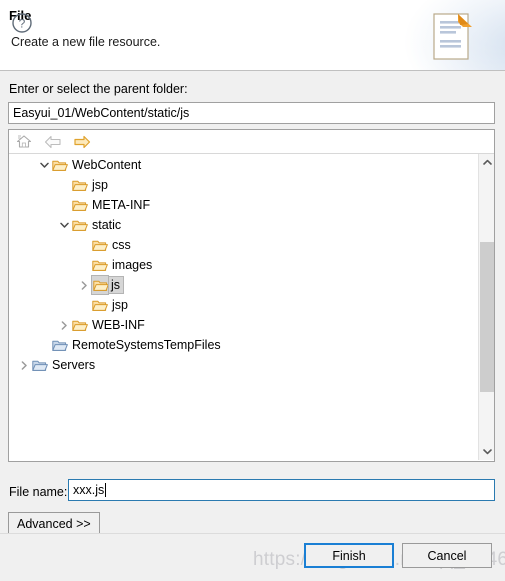 The width and height of the screenshot is (505, 581). What do you see at coordinates (349, 555) in the screenshot?
I see `finish-button: Finish` at bounding box center [349, 555].